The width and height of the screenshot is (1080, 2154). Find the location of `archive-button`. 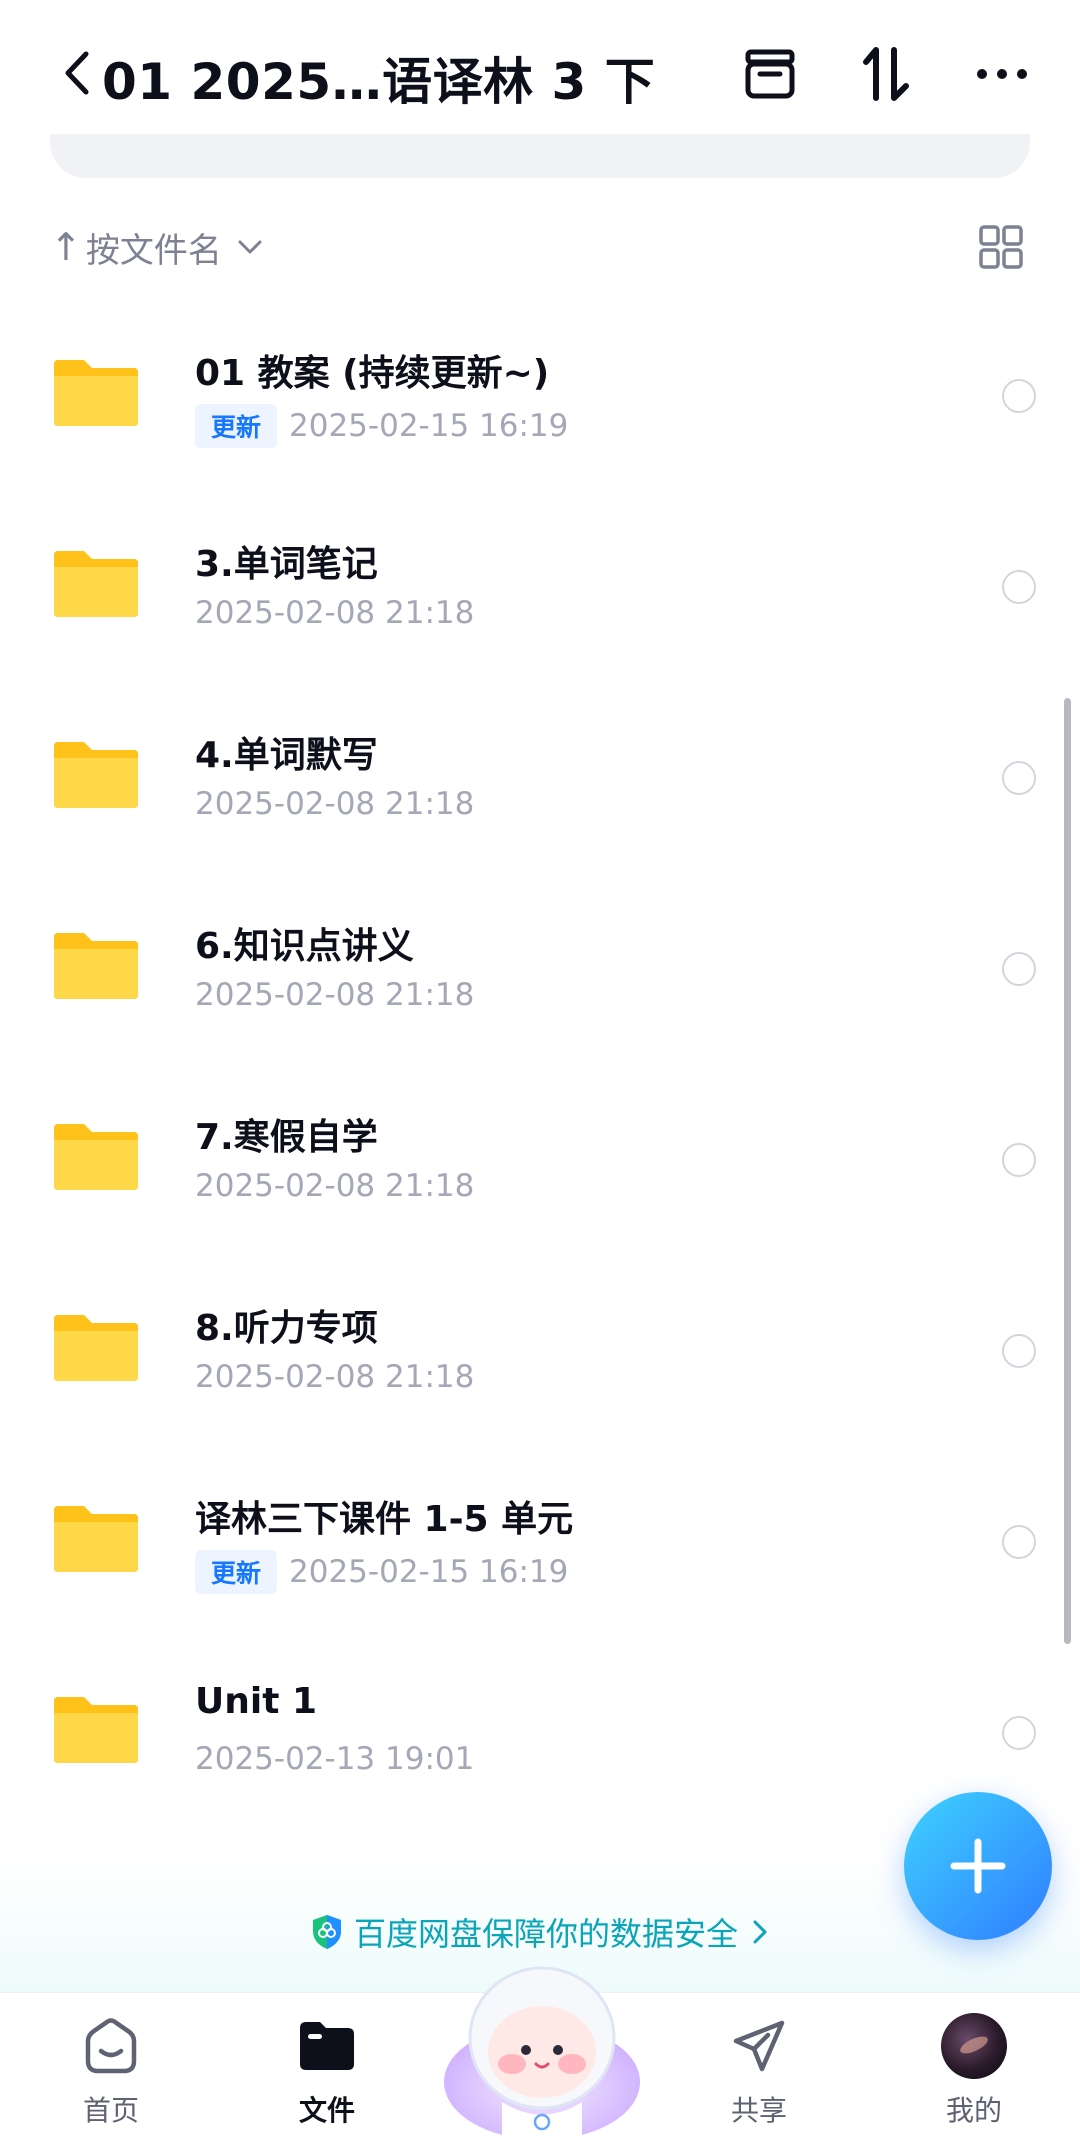

archive-button is located at coordinates (770, 74).